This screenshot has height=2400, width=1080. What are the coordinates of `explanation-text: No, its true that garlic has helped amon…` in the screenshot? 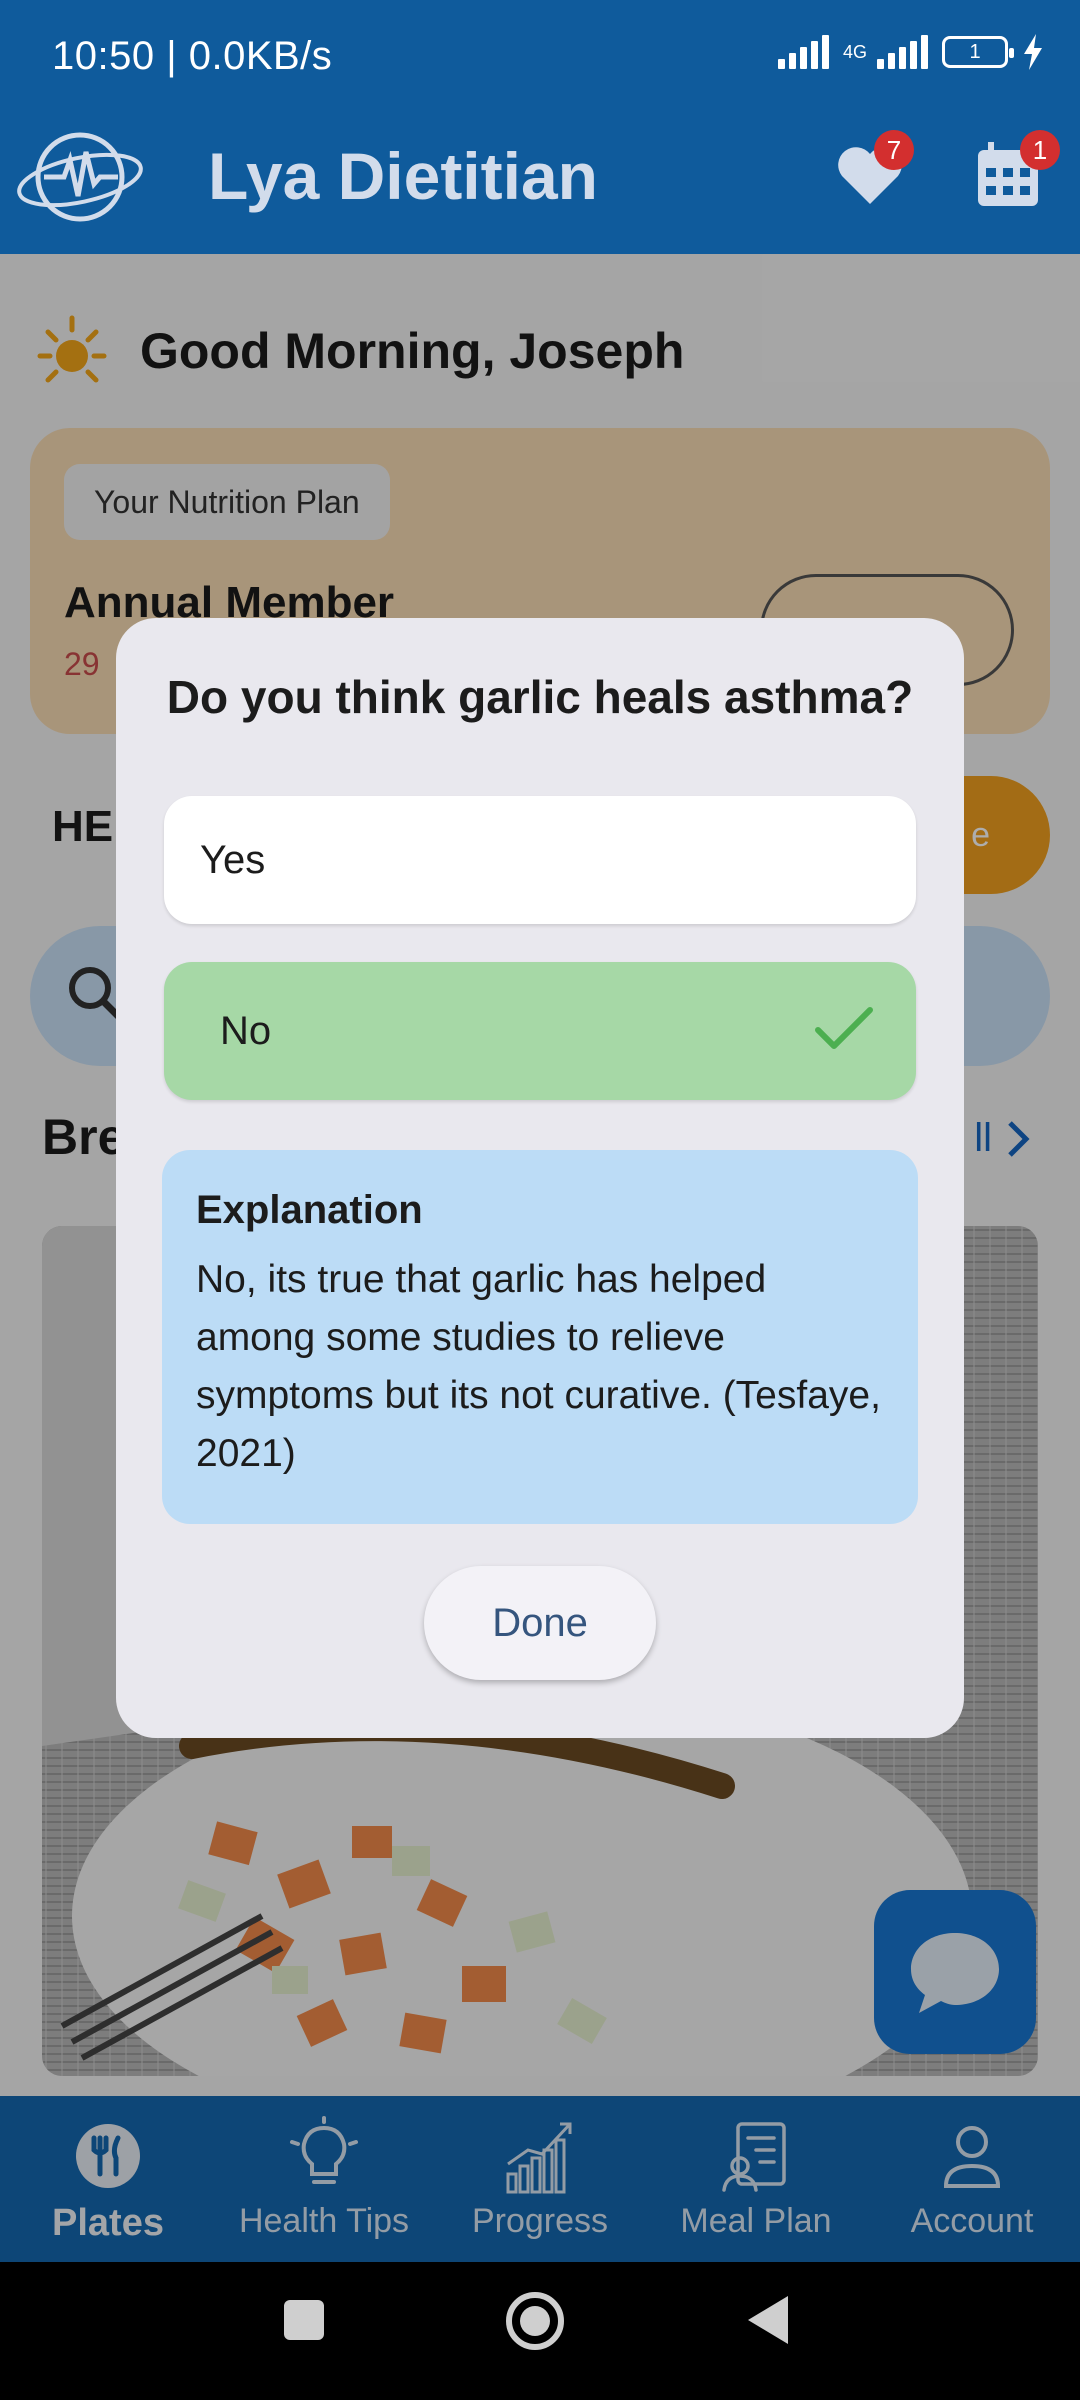 It's located at (538, 1366).